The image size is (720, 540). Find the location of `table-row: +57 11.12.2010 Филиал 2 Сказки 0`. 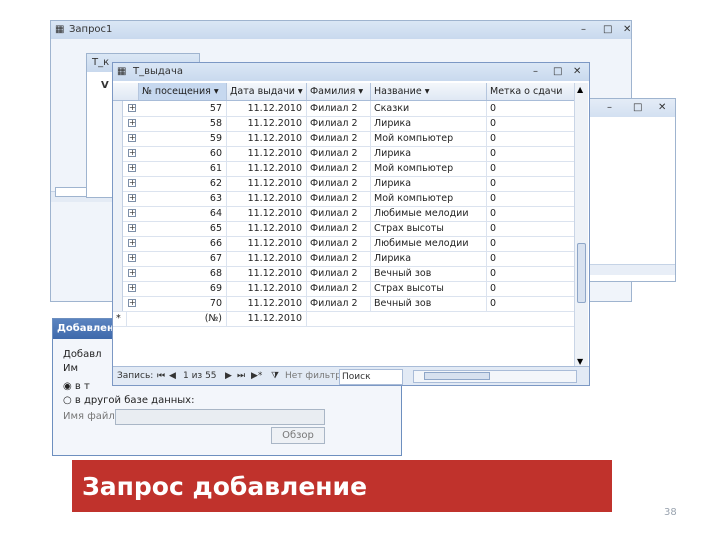

table-row: +57 11.12.2010 Филиал 2 Сказки 0 is located at coordinates (344, 109).